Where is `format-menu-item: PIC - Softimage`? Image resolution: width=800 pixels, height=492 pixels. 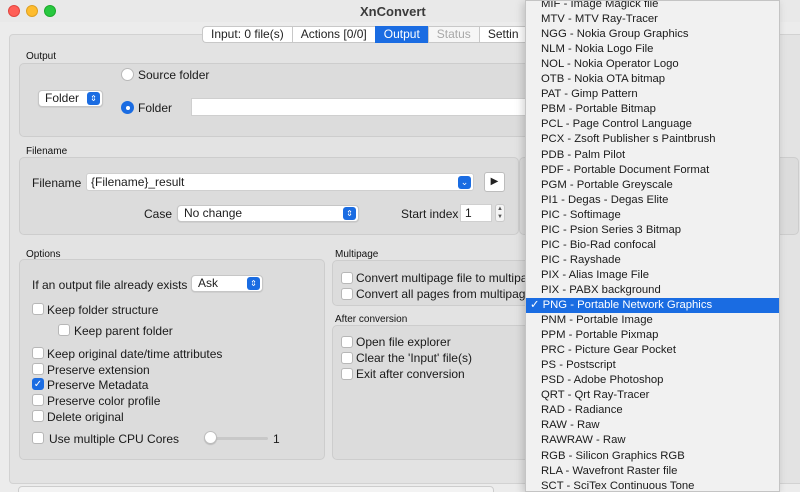 format-menu-item: PIC - Softimage is located at coordinates (652, 215).